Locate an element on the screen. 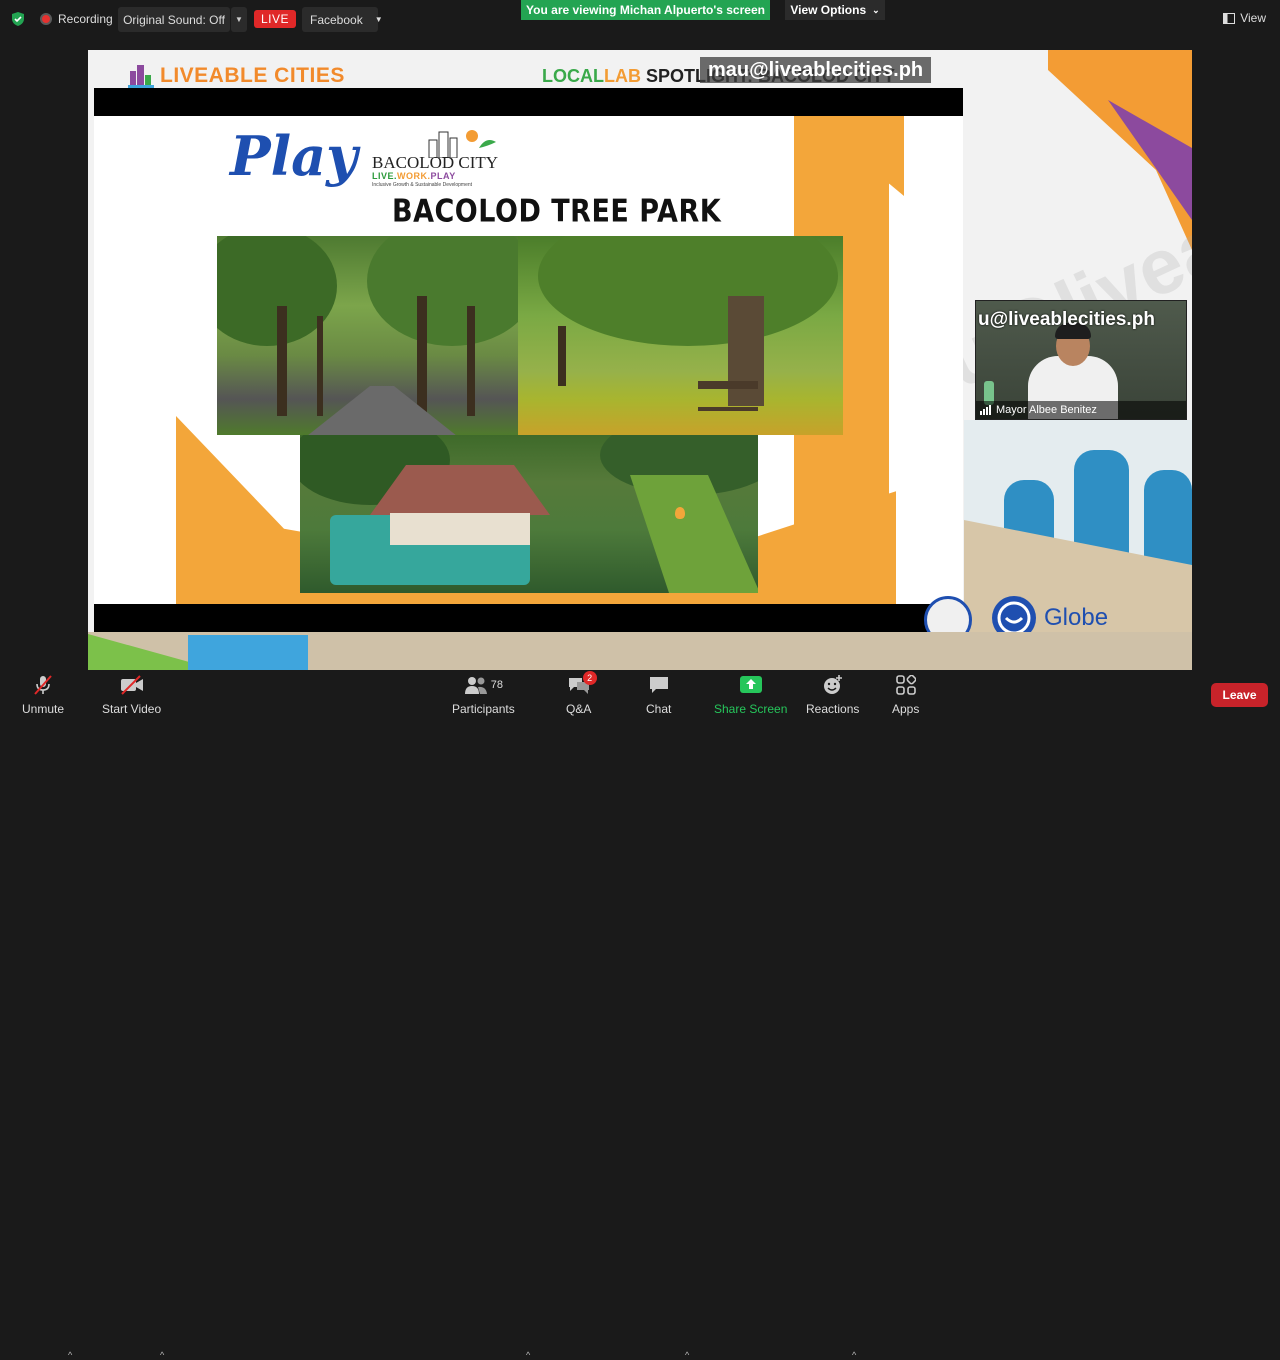 The image size is (1280, 1360). chat-icon is located at coordinates (659, 685).